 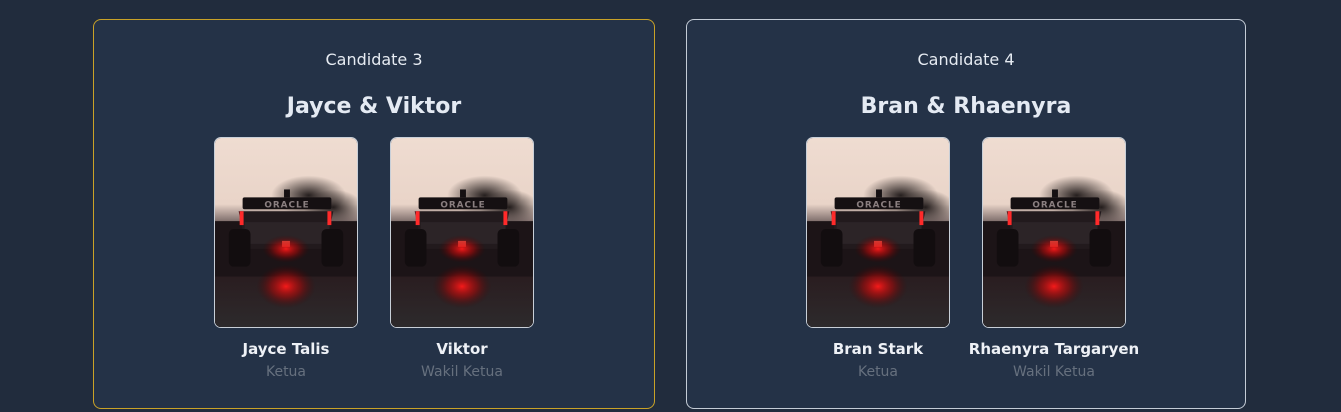 What do you see at coordinates (286, 349) in the screenshot?
I see `member-name: Jayce Talis` at bounding box center [286, 349].